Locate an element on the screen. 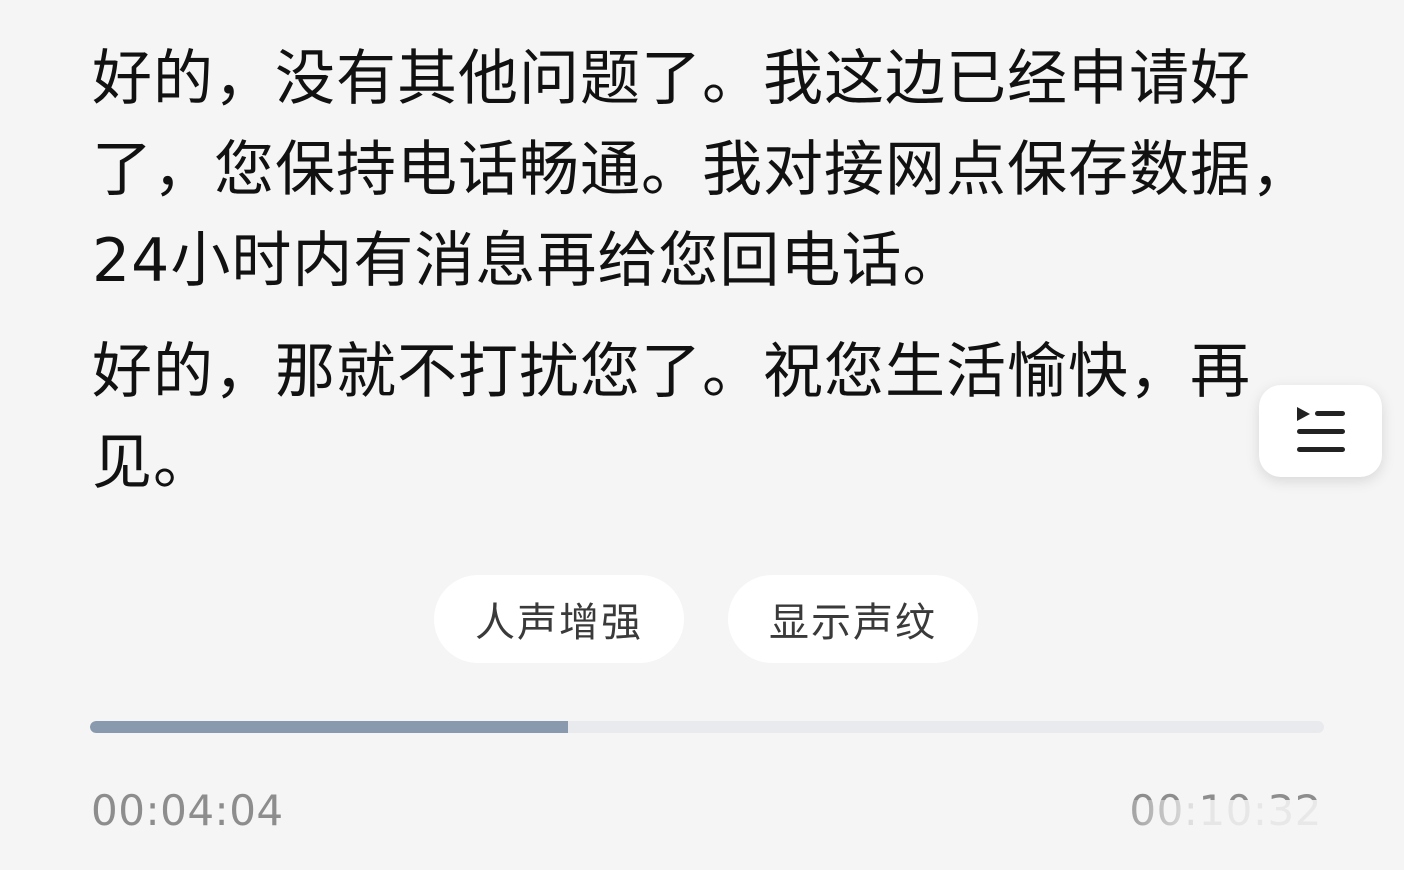 The height and width of the screenshot is (870, 1404). current-time: 00:04:04 is located at coordinates (187, 810).